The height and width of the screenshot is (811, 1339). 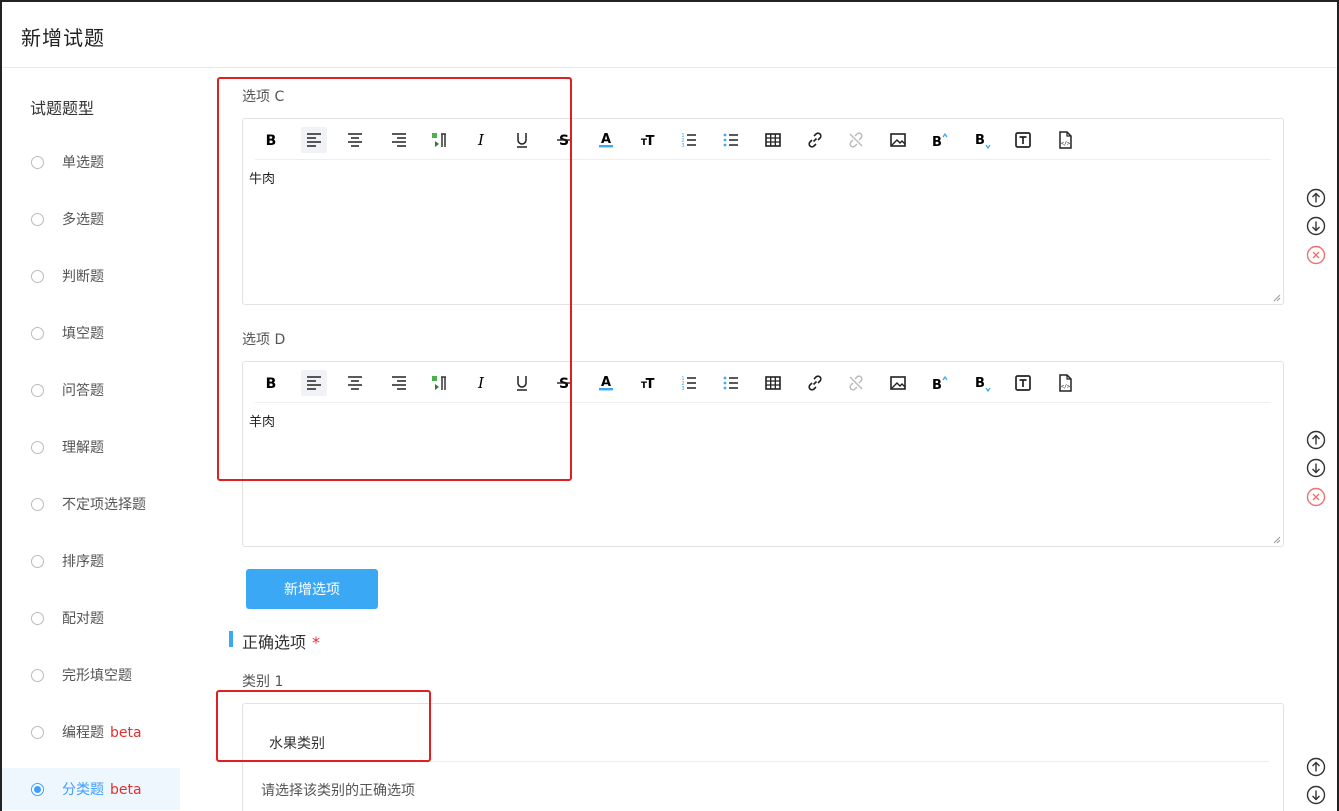 I want to click on question-type-1: 单选题, so click(x=91, y=162).